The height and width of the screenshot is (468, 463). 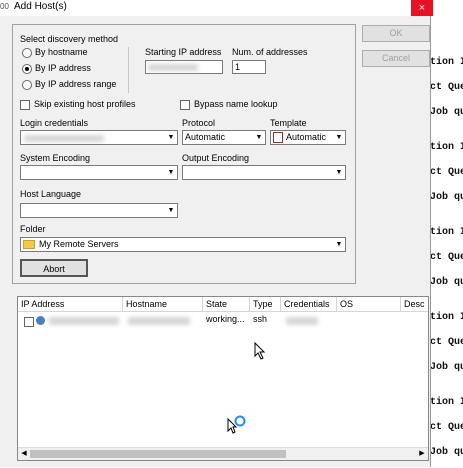 I want to click on title-partial: 00, so click(x=4, y=6).